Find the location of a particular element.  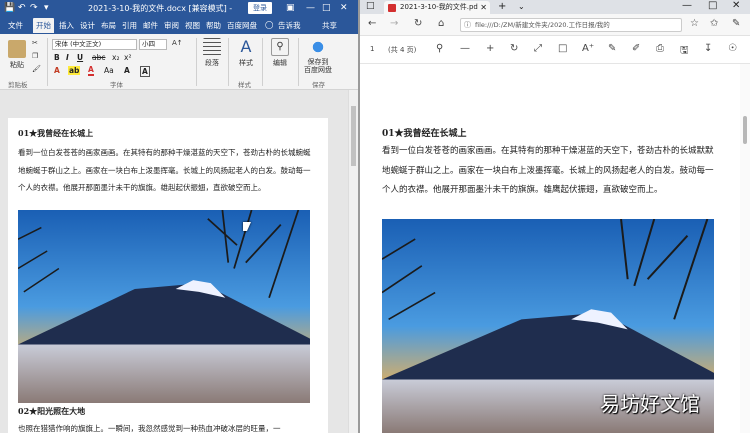

plus-icon: + is located at coordinates (490, 48).